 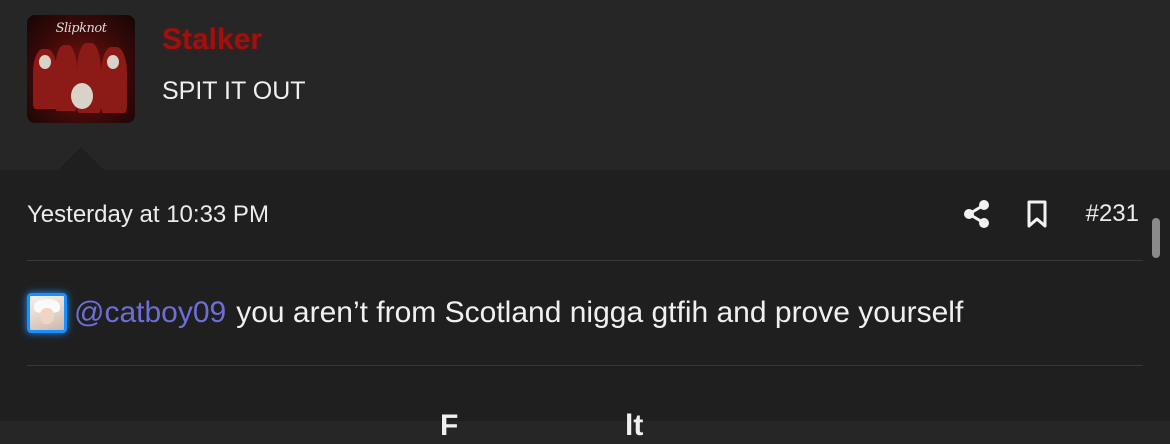 I want to click on post-number-link: #231, so click(x=1112, y=214).